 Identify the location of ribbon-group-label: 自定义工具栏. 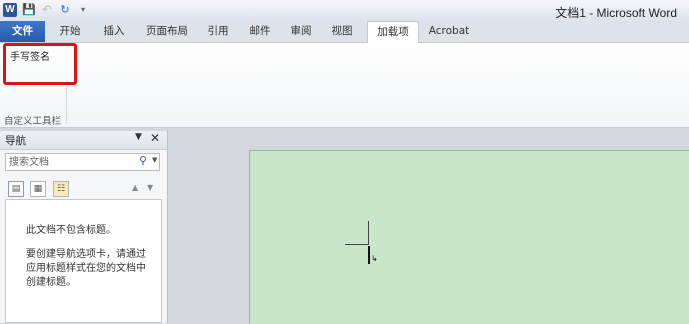
(33, 121).